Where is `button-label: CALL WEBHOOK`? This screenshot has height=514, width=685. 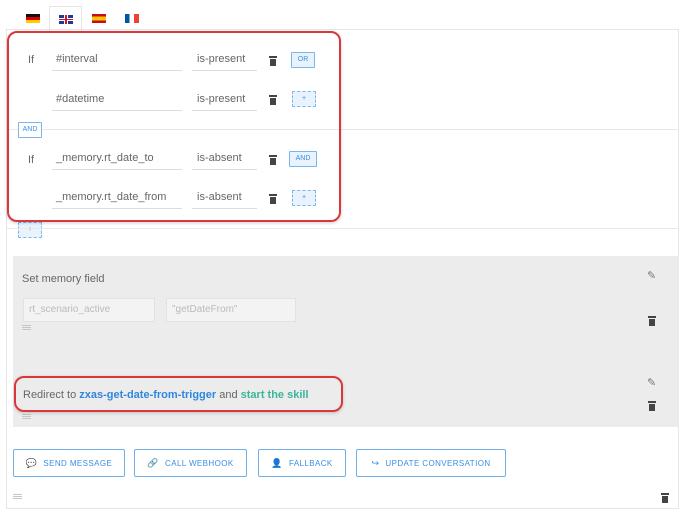 button-label: CALL WEBHOOK is located at coordinates (199, 463).